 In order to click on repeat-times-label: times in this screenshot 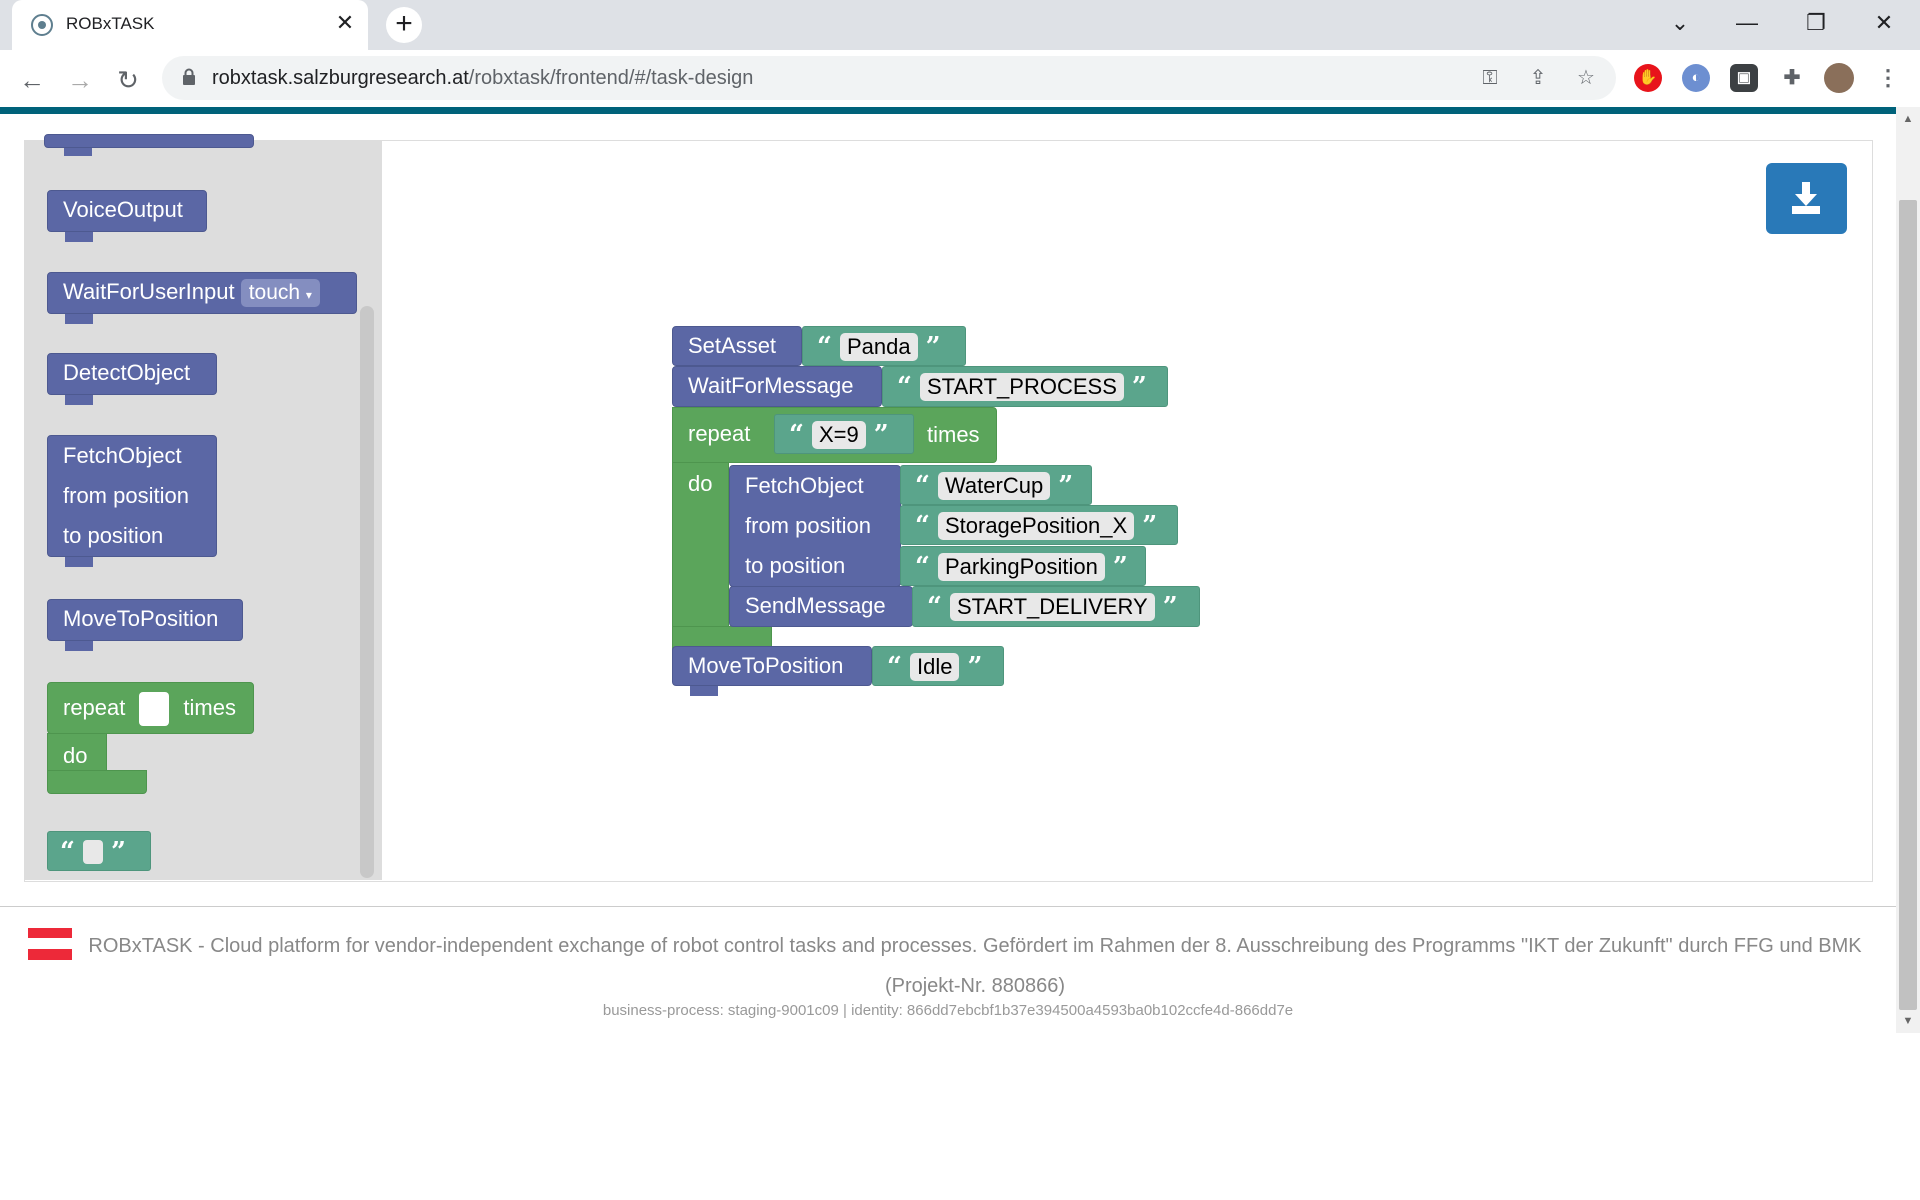, I will do `click(953, 434)`.